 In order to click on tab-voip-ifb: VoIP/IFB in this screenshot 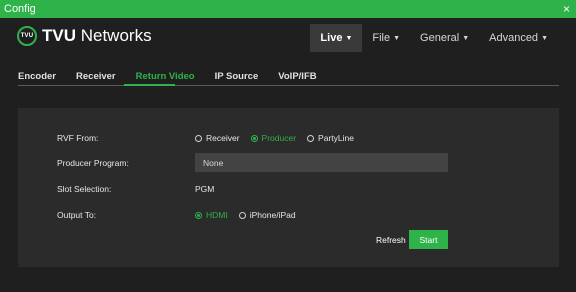, I will do `click(297, 76)`.